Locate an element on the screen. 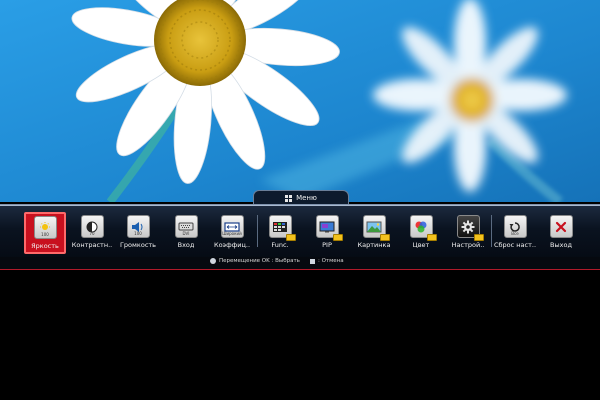  menu-item-pip: PIP is located at coordinates (327, 233).